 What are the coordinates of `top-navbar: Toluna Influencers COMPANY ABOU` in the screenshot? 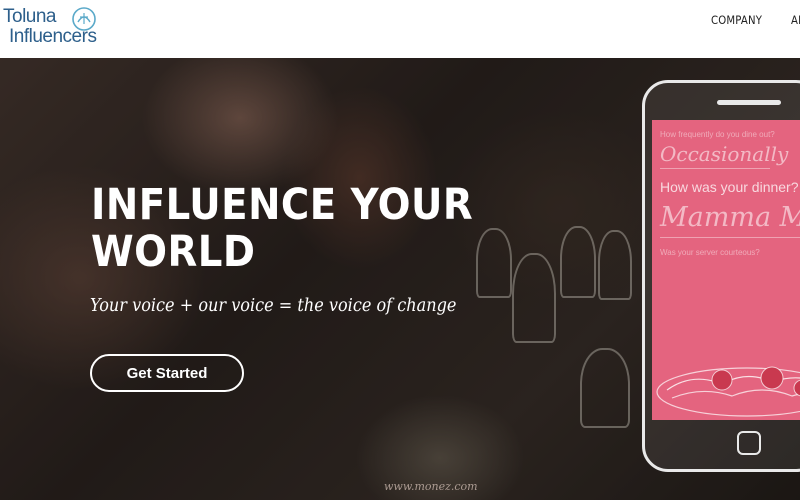 It's located at (400, 29).